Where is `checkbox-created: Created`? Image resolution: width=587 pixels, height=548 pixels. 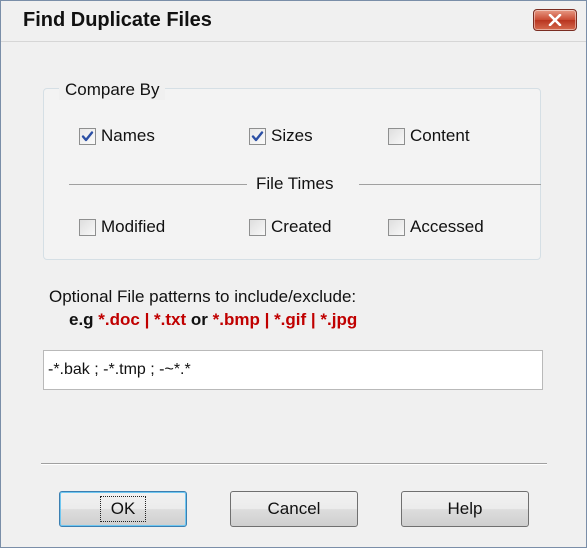 checkbox-created: Created is located at coordinates (290, 227).